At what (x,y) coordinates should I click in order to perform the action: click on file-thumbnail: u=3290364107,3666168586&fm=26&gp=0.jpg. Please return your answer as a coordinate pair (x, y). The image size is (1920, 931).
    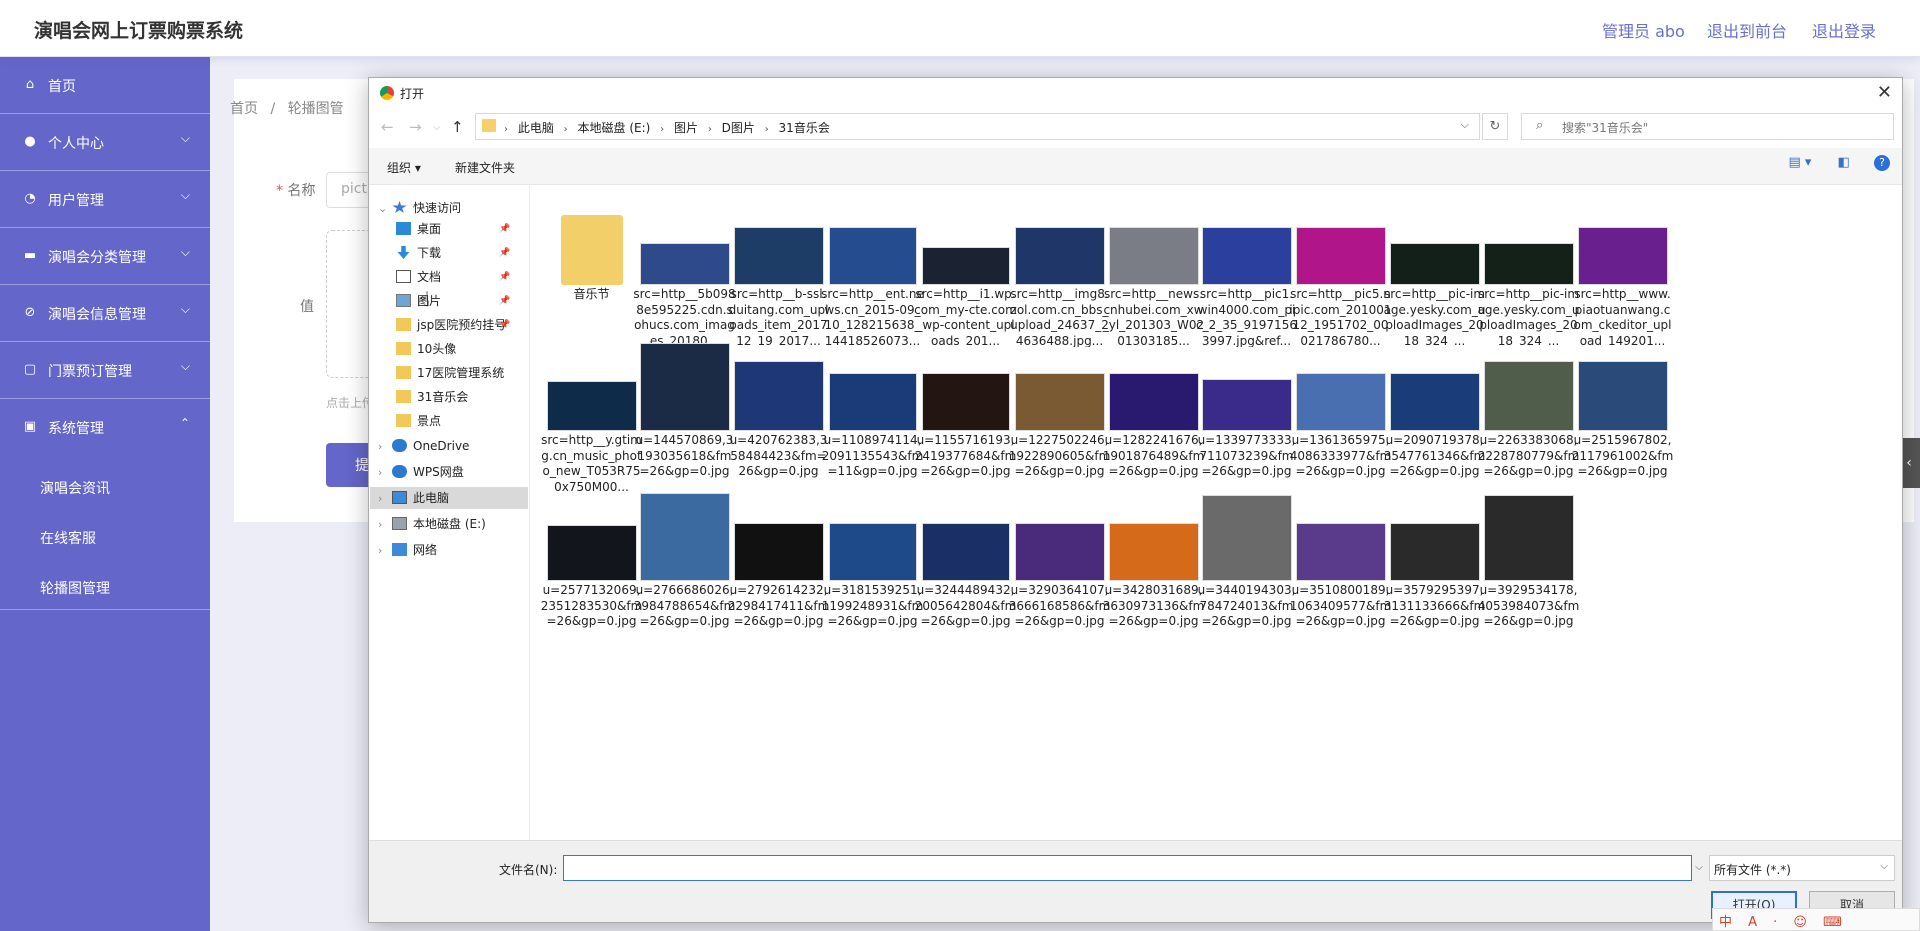
    Looking at the image, I should click on (1059, 564).